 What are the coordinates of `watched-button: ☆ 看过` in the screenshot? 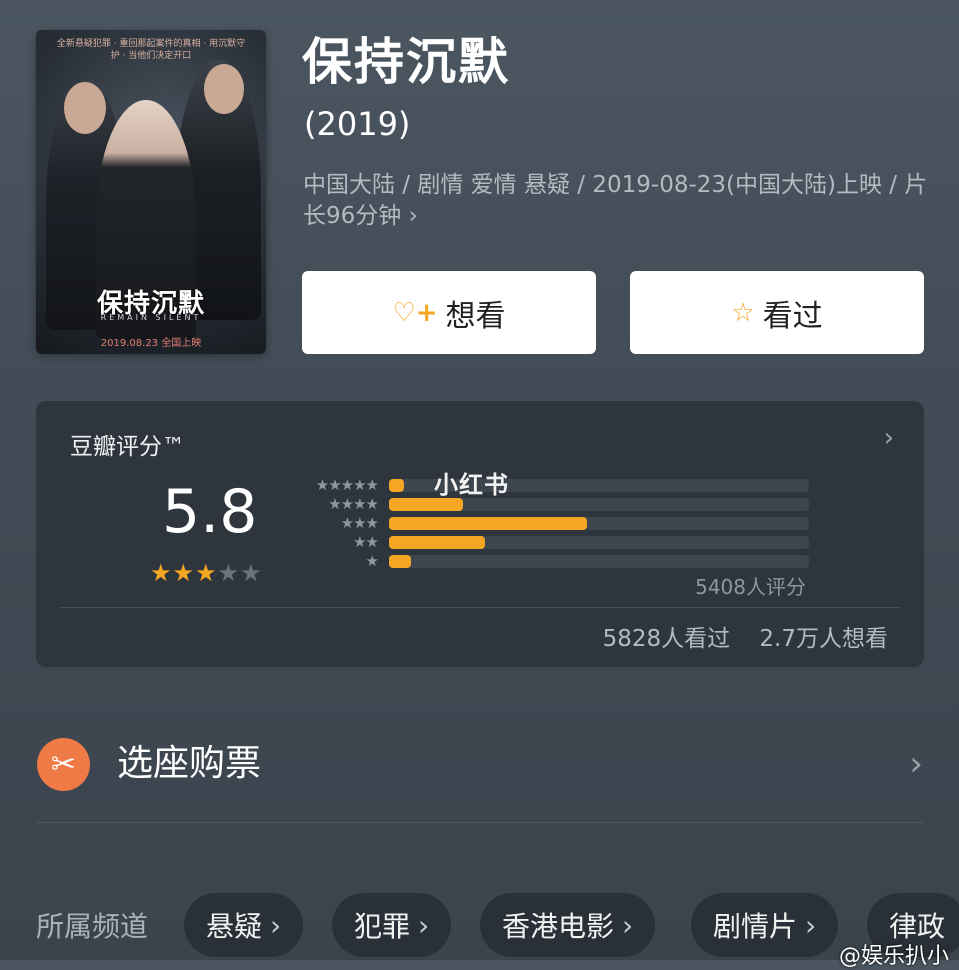 It's located at (777, 312).